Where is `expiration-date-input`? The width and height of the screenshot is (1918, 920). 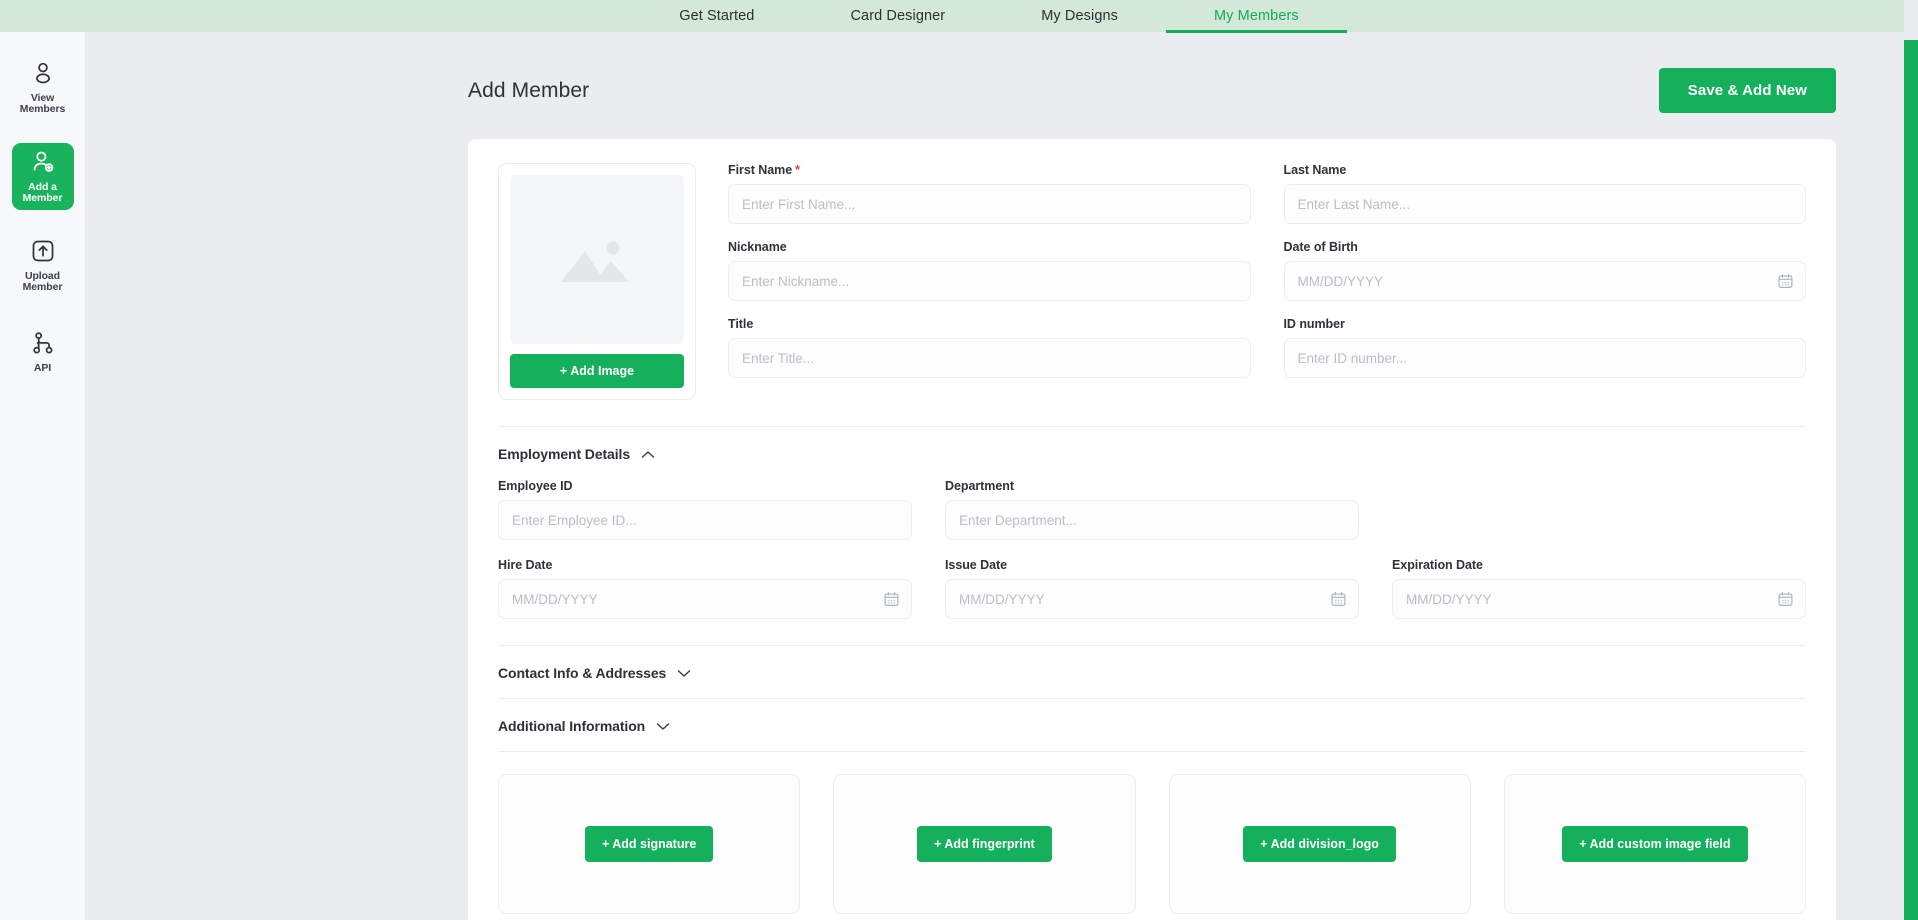
expiration-date-input is located at coordinates (1599, 599).